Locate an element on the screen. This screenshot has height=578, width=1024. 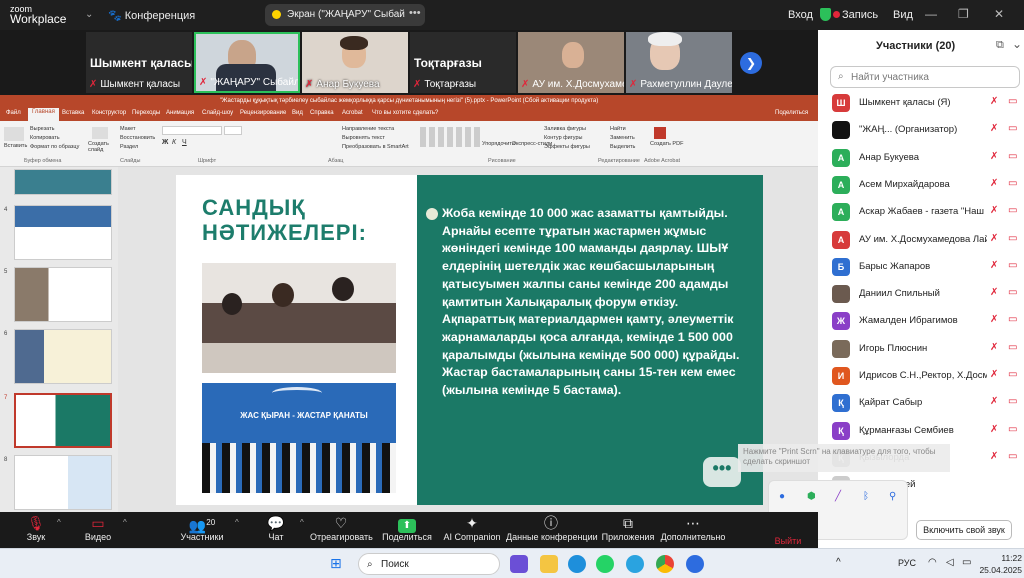
participant-row: Ж Жамалден Ибрагимов ✗ ▭ is located at coordinates (926, 321).